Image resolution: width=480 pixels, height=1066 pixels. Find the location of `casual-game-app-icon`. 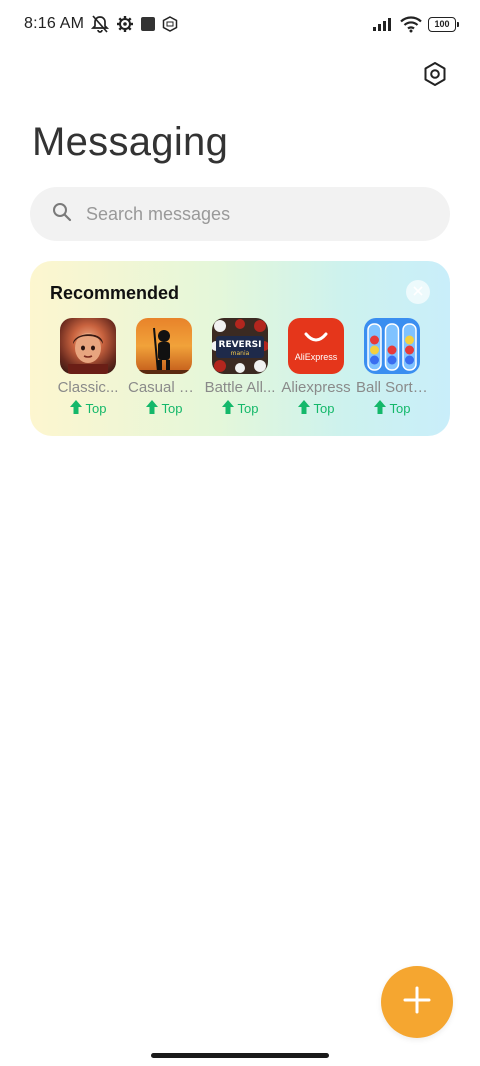

casual-game-app-icon is located at coordinates (164, 346).